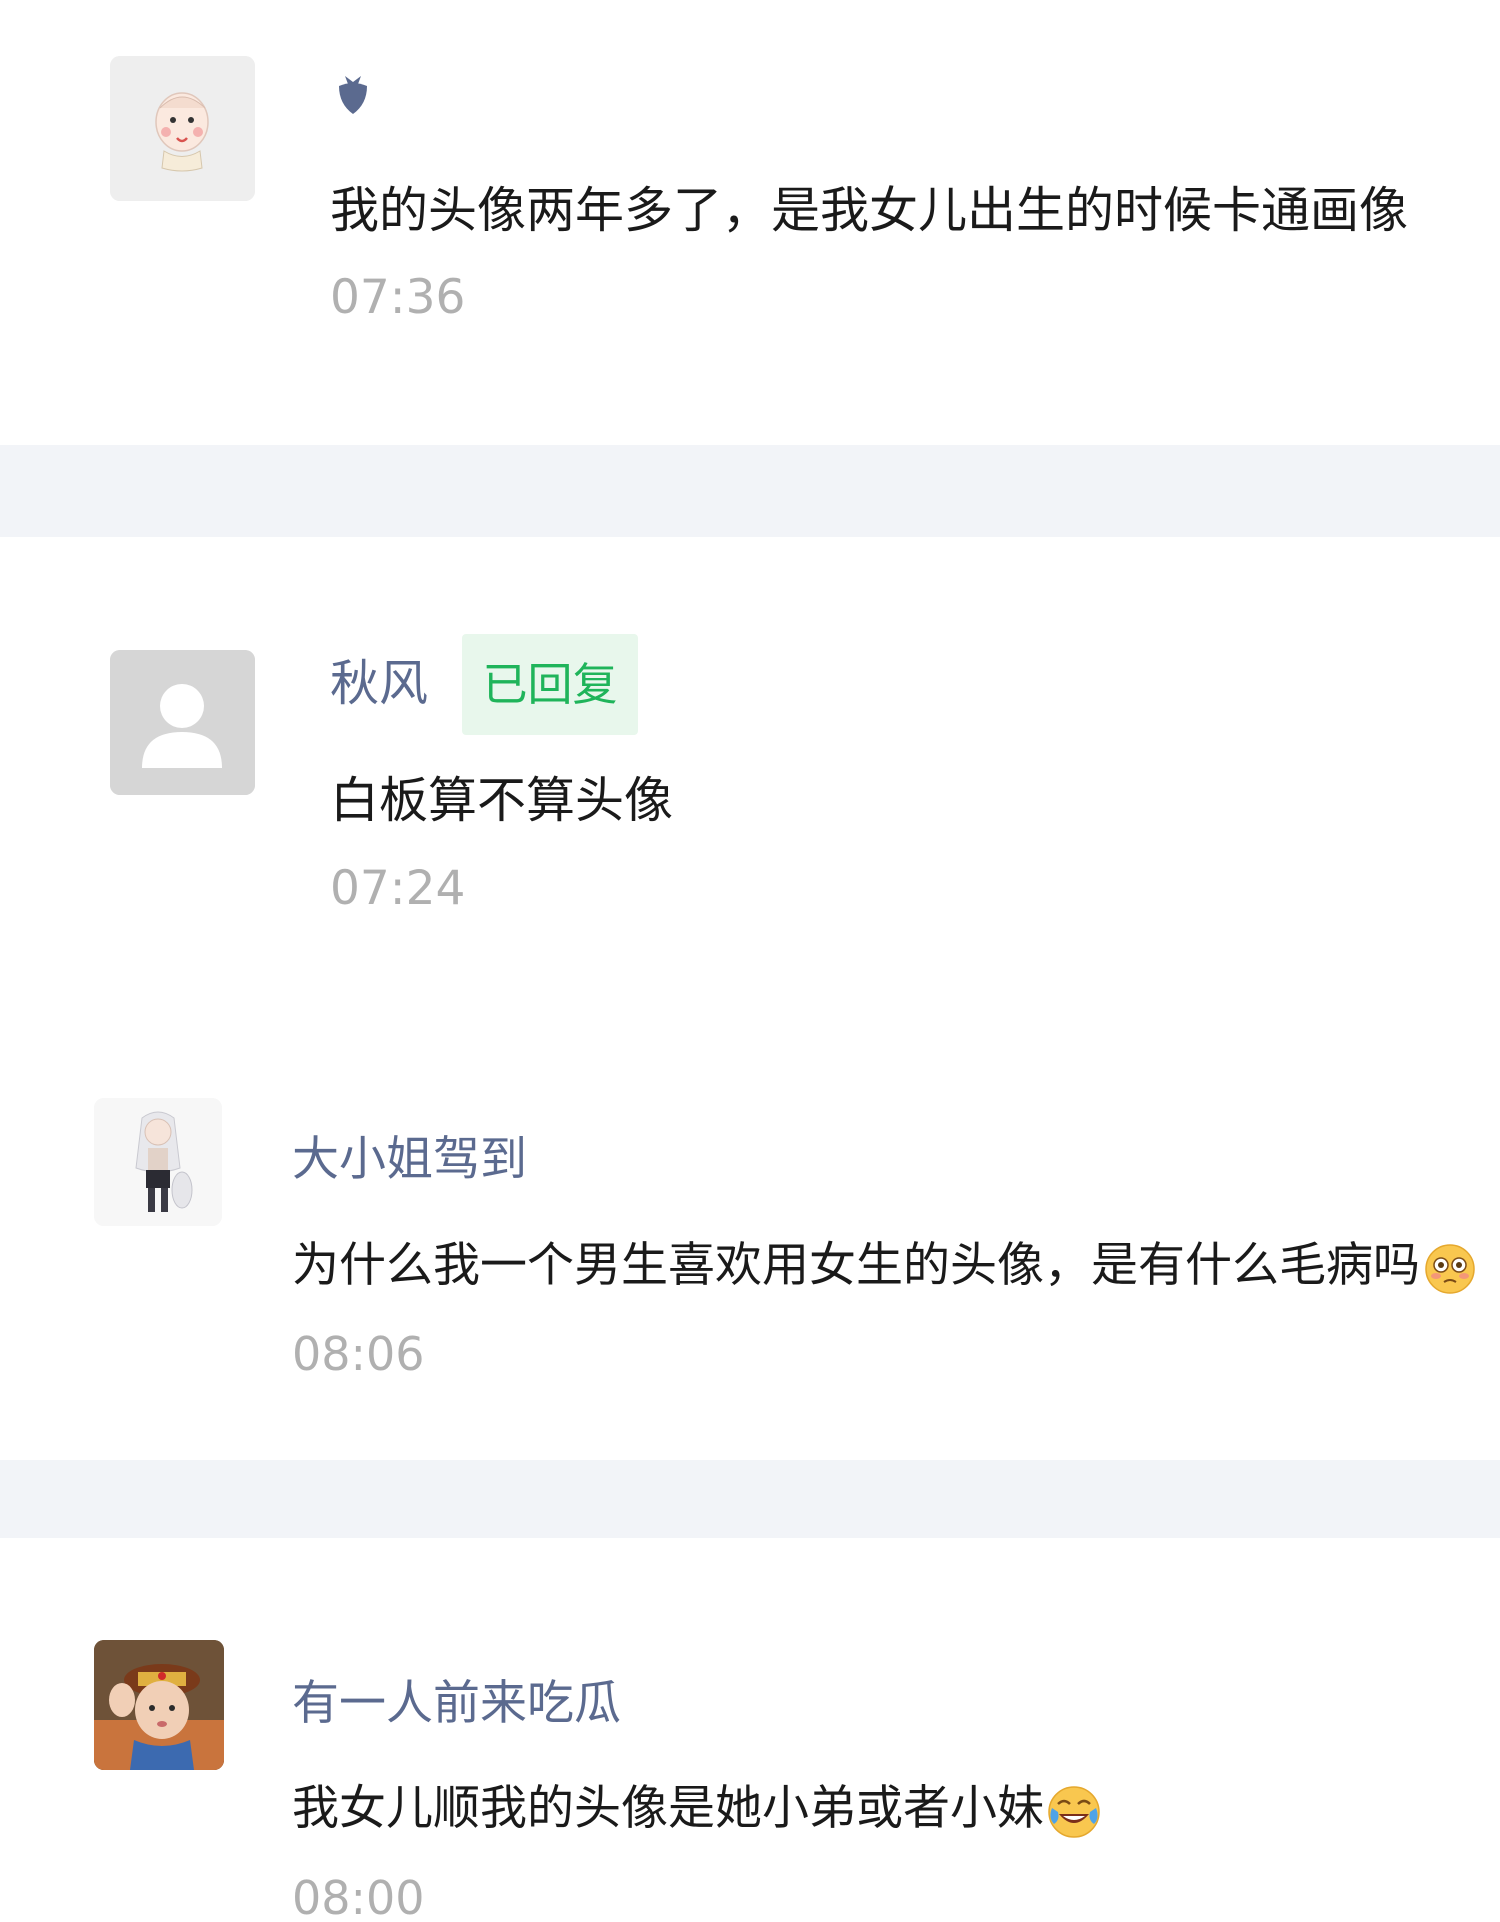  Describe the element at coordinates (856, 1265) in the screenshot. I see `comment-text-content: 为什么我一个男生喜欢用女生的头像，是有什么毛病吗` at that location.